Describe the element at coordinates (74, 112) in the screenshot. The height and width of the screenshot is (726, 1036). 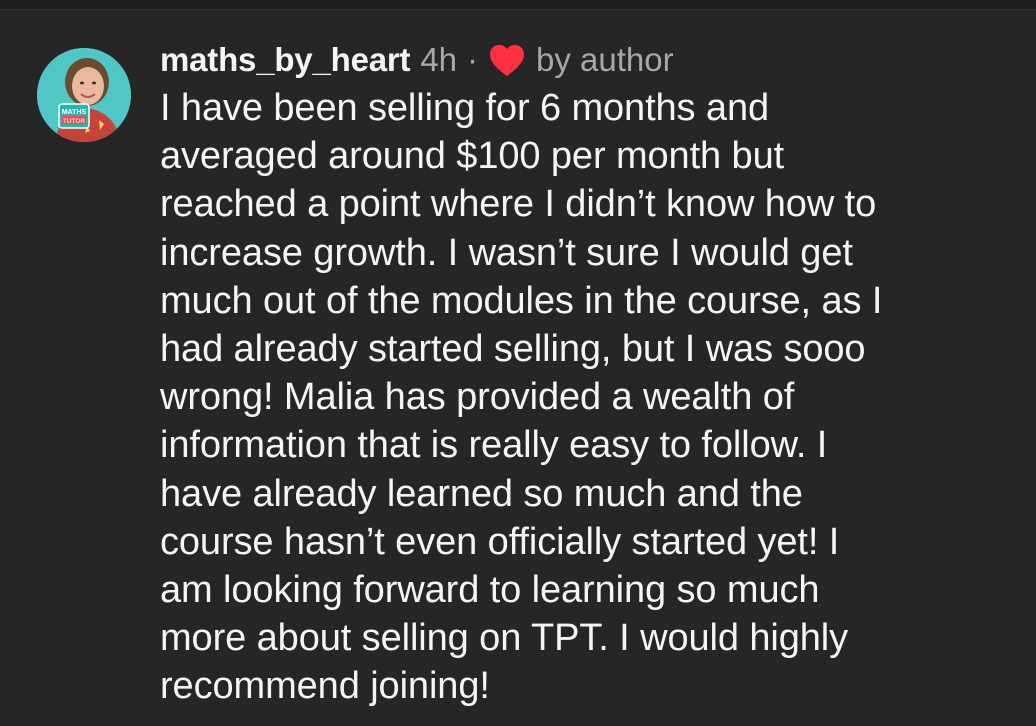
I see `svg-text: MATHS` at that location.